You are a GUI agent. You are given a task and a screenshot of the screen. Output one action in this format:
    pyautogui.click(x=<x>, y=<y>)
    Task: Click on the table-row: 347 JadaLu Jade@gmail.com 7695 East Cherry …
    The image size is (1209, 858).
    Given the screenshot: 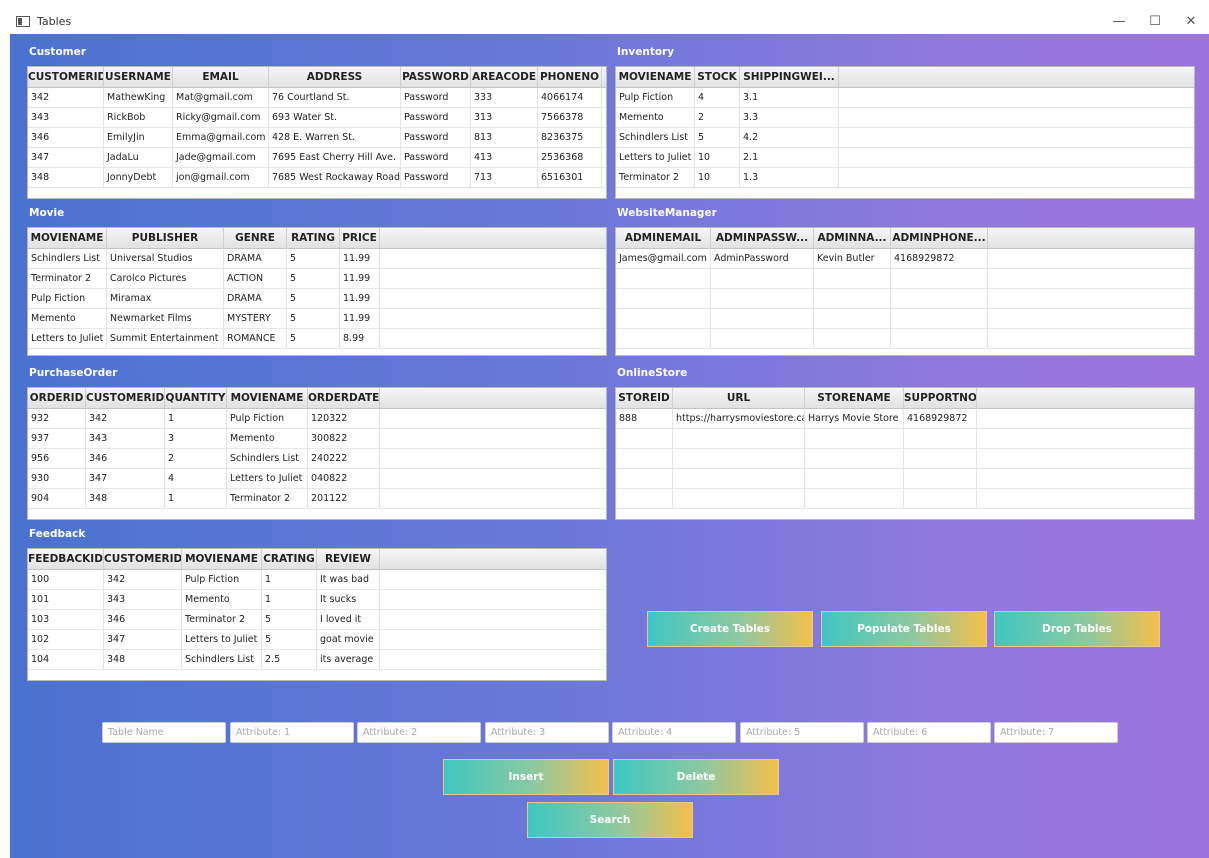 What is the action you would take?
    pyautogui.click(x=317, y=158)
    